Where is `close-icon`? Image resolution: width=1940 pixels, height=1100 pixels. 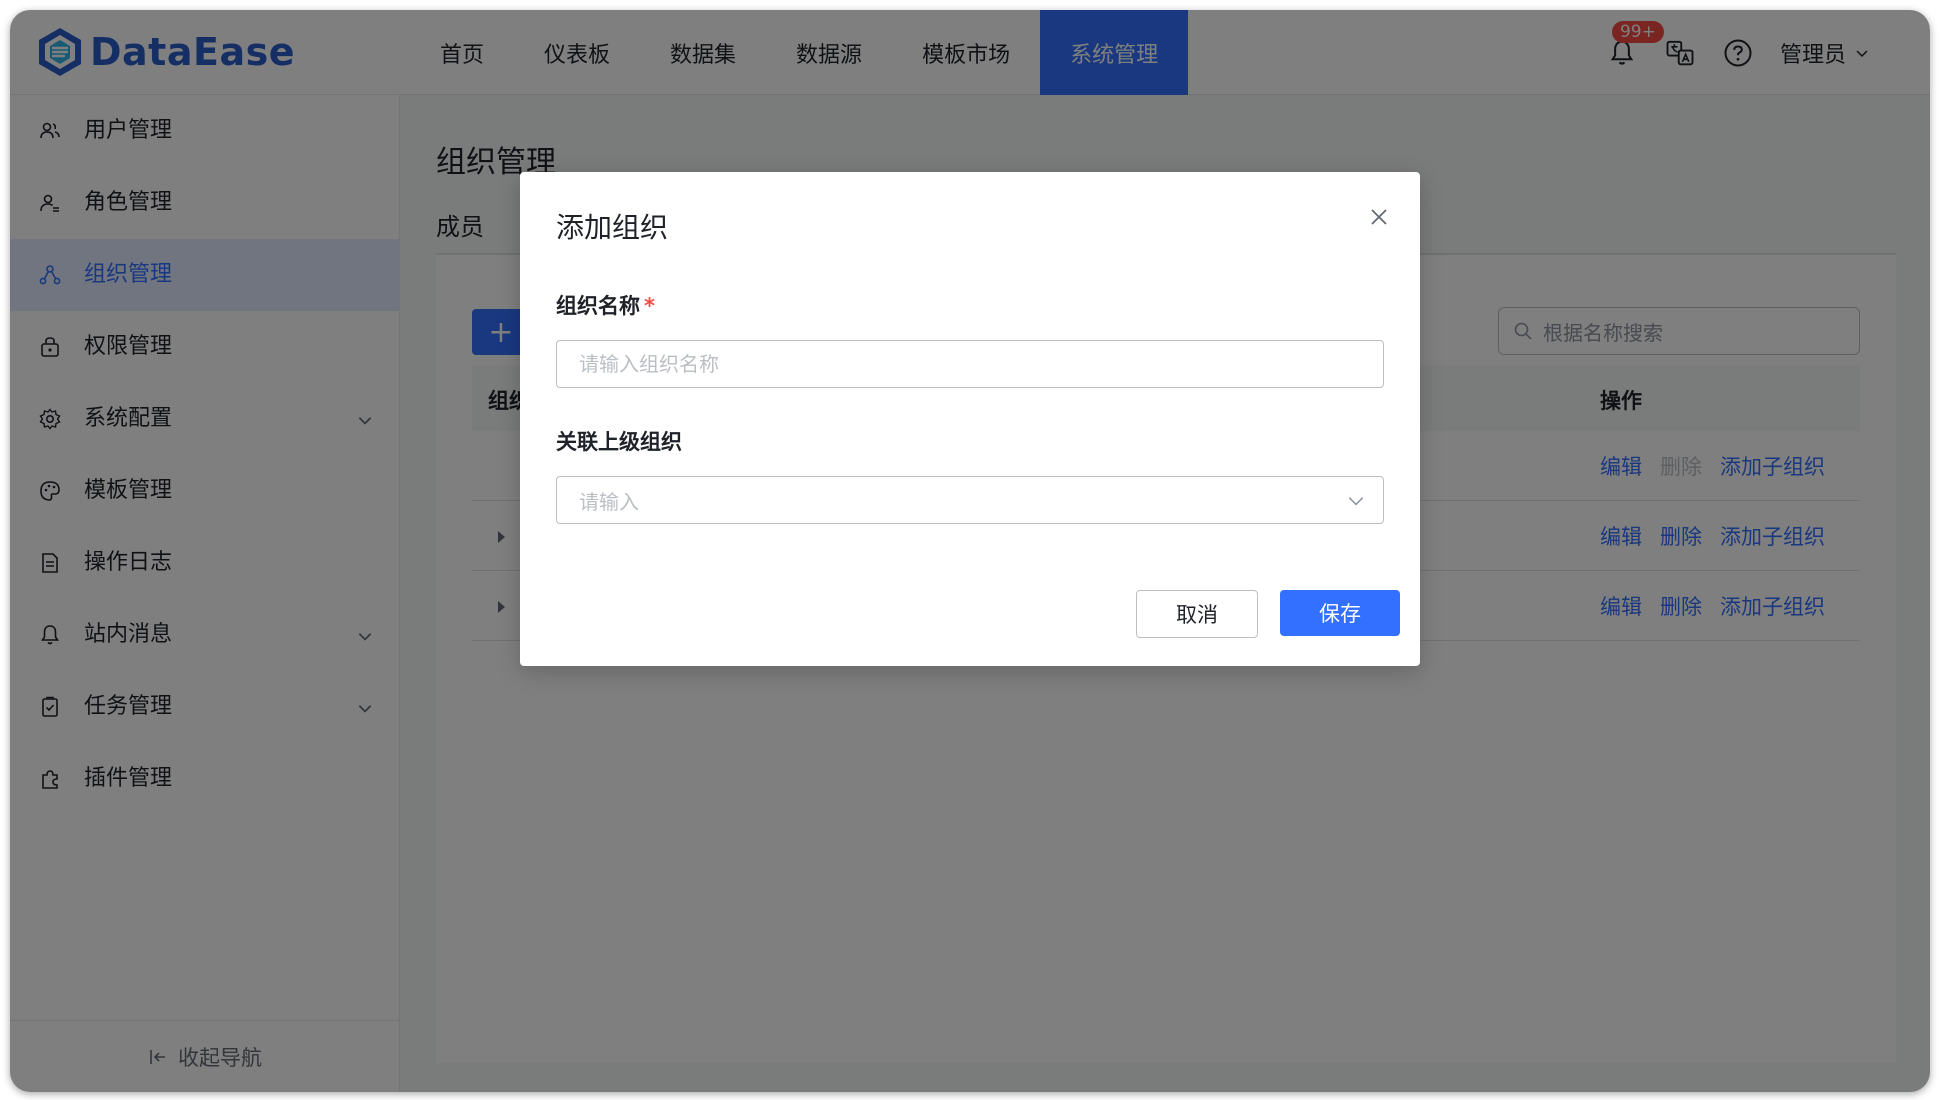
close-icon is located at coordinates (1379, 217).